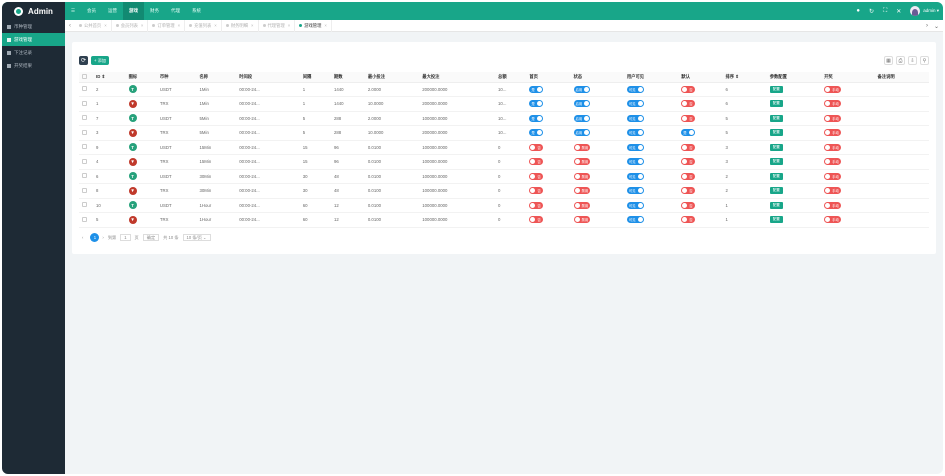 This screenshot has height=476, width=945. I want to click on tab-item: 公共首页 ×, so click(93, 25).